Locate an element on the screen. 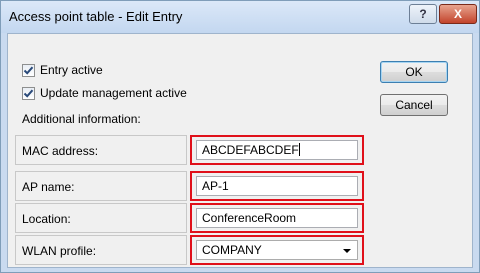 The image size is (480, 273). ap-name-label: AP name: is located at coordinates (48, 187).